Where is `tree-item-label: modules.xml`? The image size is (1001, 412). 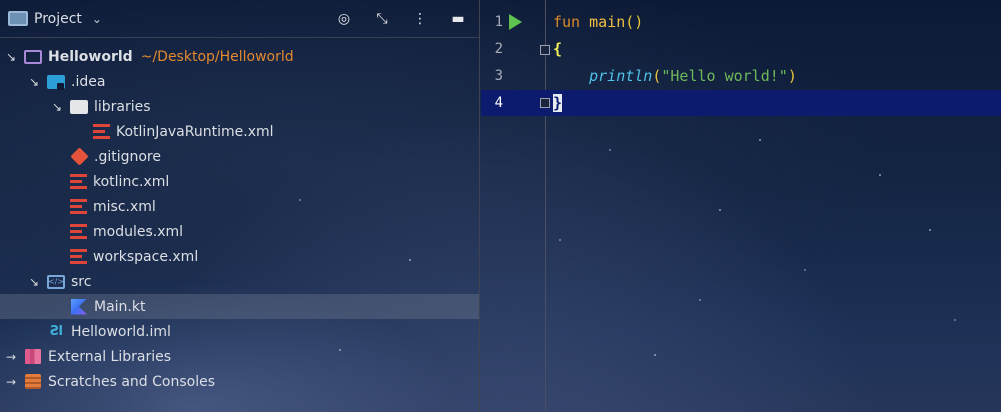 tree-item-label: modules.xml is located at coordinates (138, 231).